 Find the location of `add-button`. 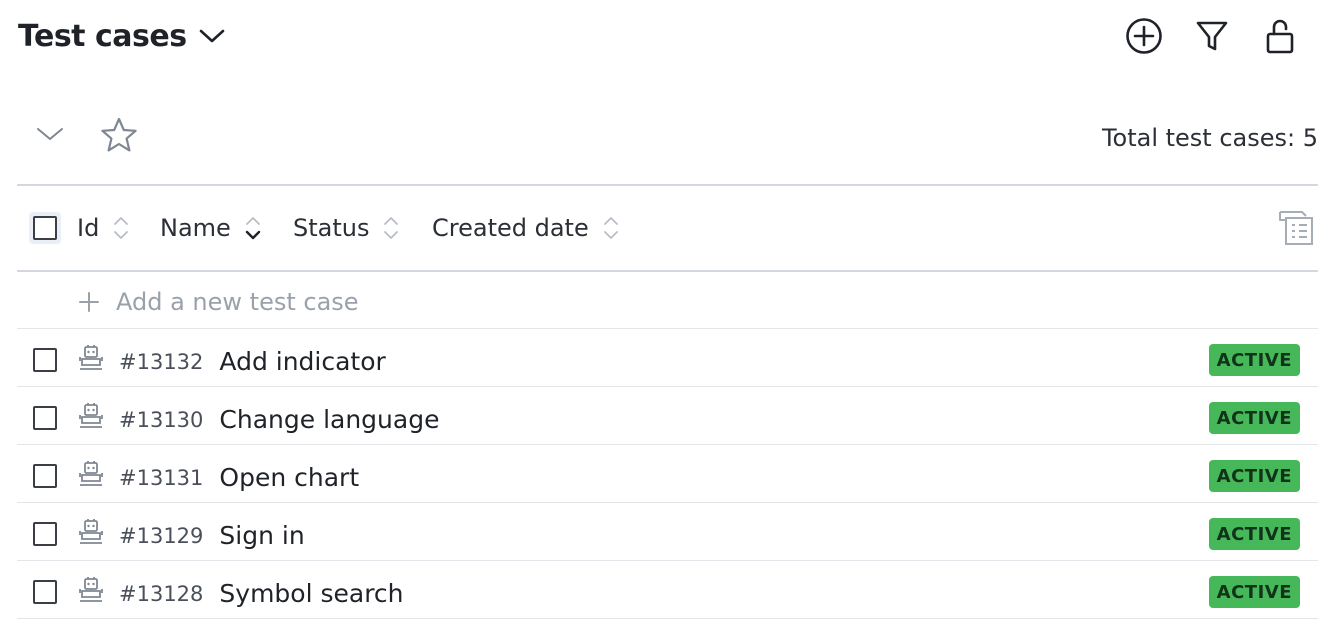

add-button is located at coordinates (1144, 36).